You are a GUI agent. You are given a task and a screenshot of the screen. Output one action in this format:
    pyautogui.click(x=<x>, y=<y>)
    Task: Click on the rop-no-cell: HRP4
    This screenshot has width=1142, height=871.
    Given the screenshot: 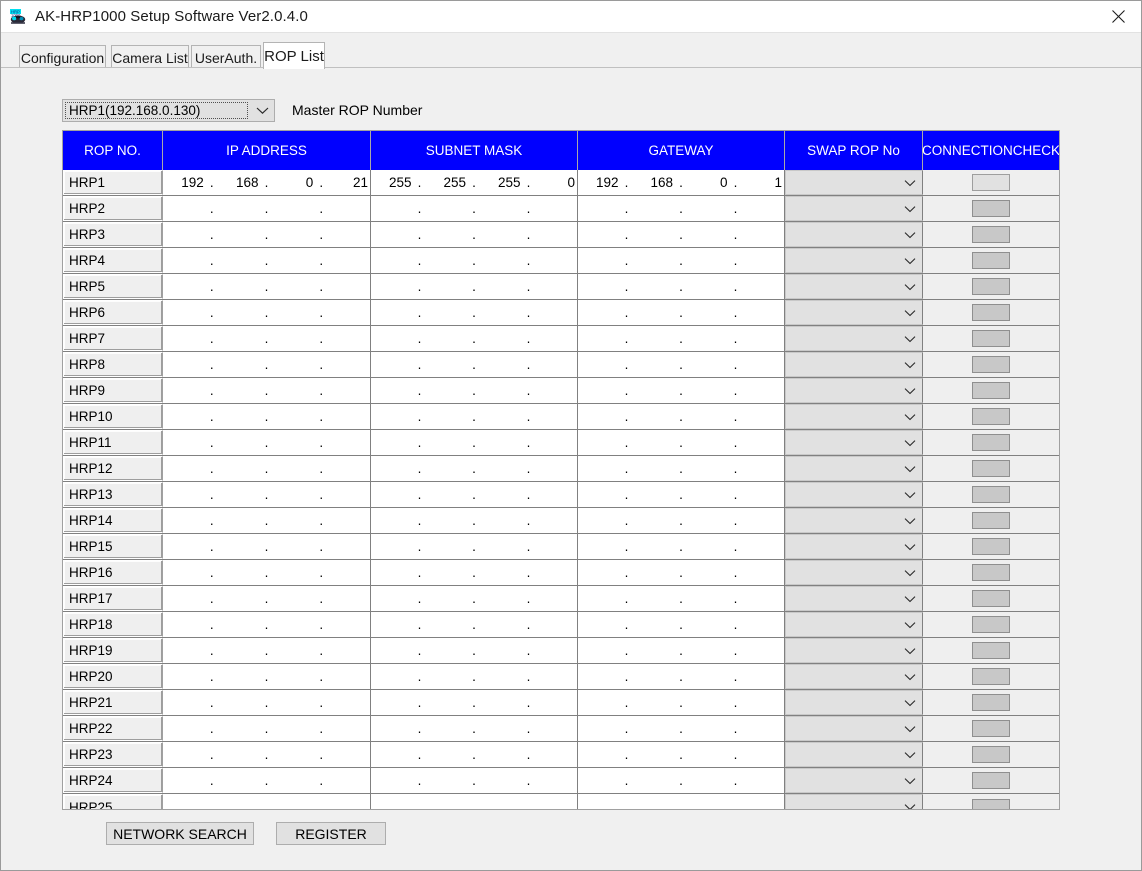 What is the action you would take?
    pyautogui.click(x=113, y=260)
    